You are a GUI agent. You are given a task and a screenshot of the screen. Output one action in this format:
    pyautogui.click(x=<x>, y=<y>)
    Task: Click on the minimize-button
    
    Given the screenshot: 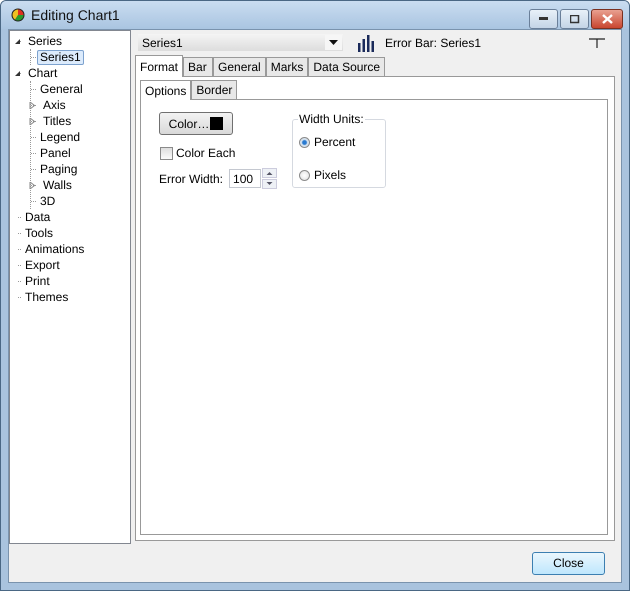 What is the action you would take?
    pyautogui.click(x=543, y=19)
    